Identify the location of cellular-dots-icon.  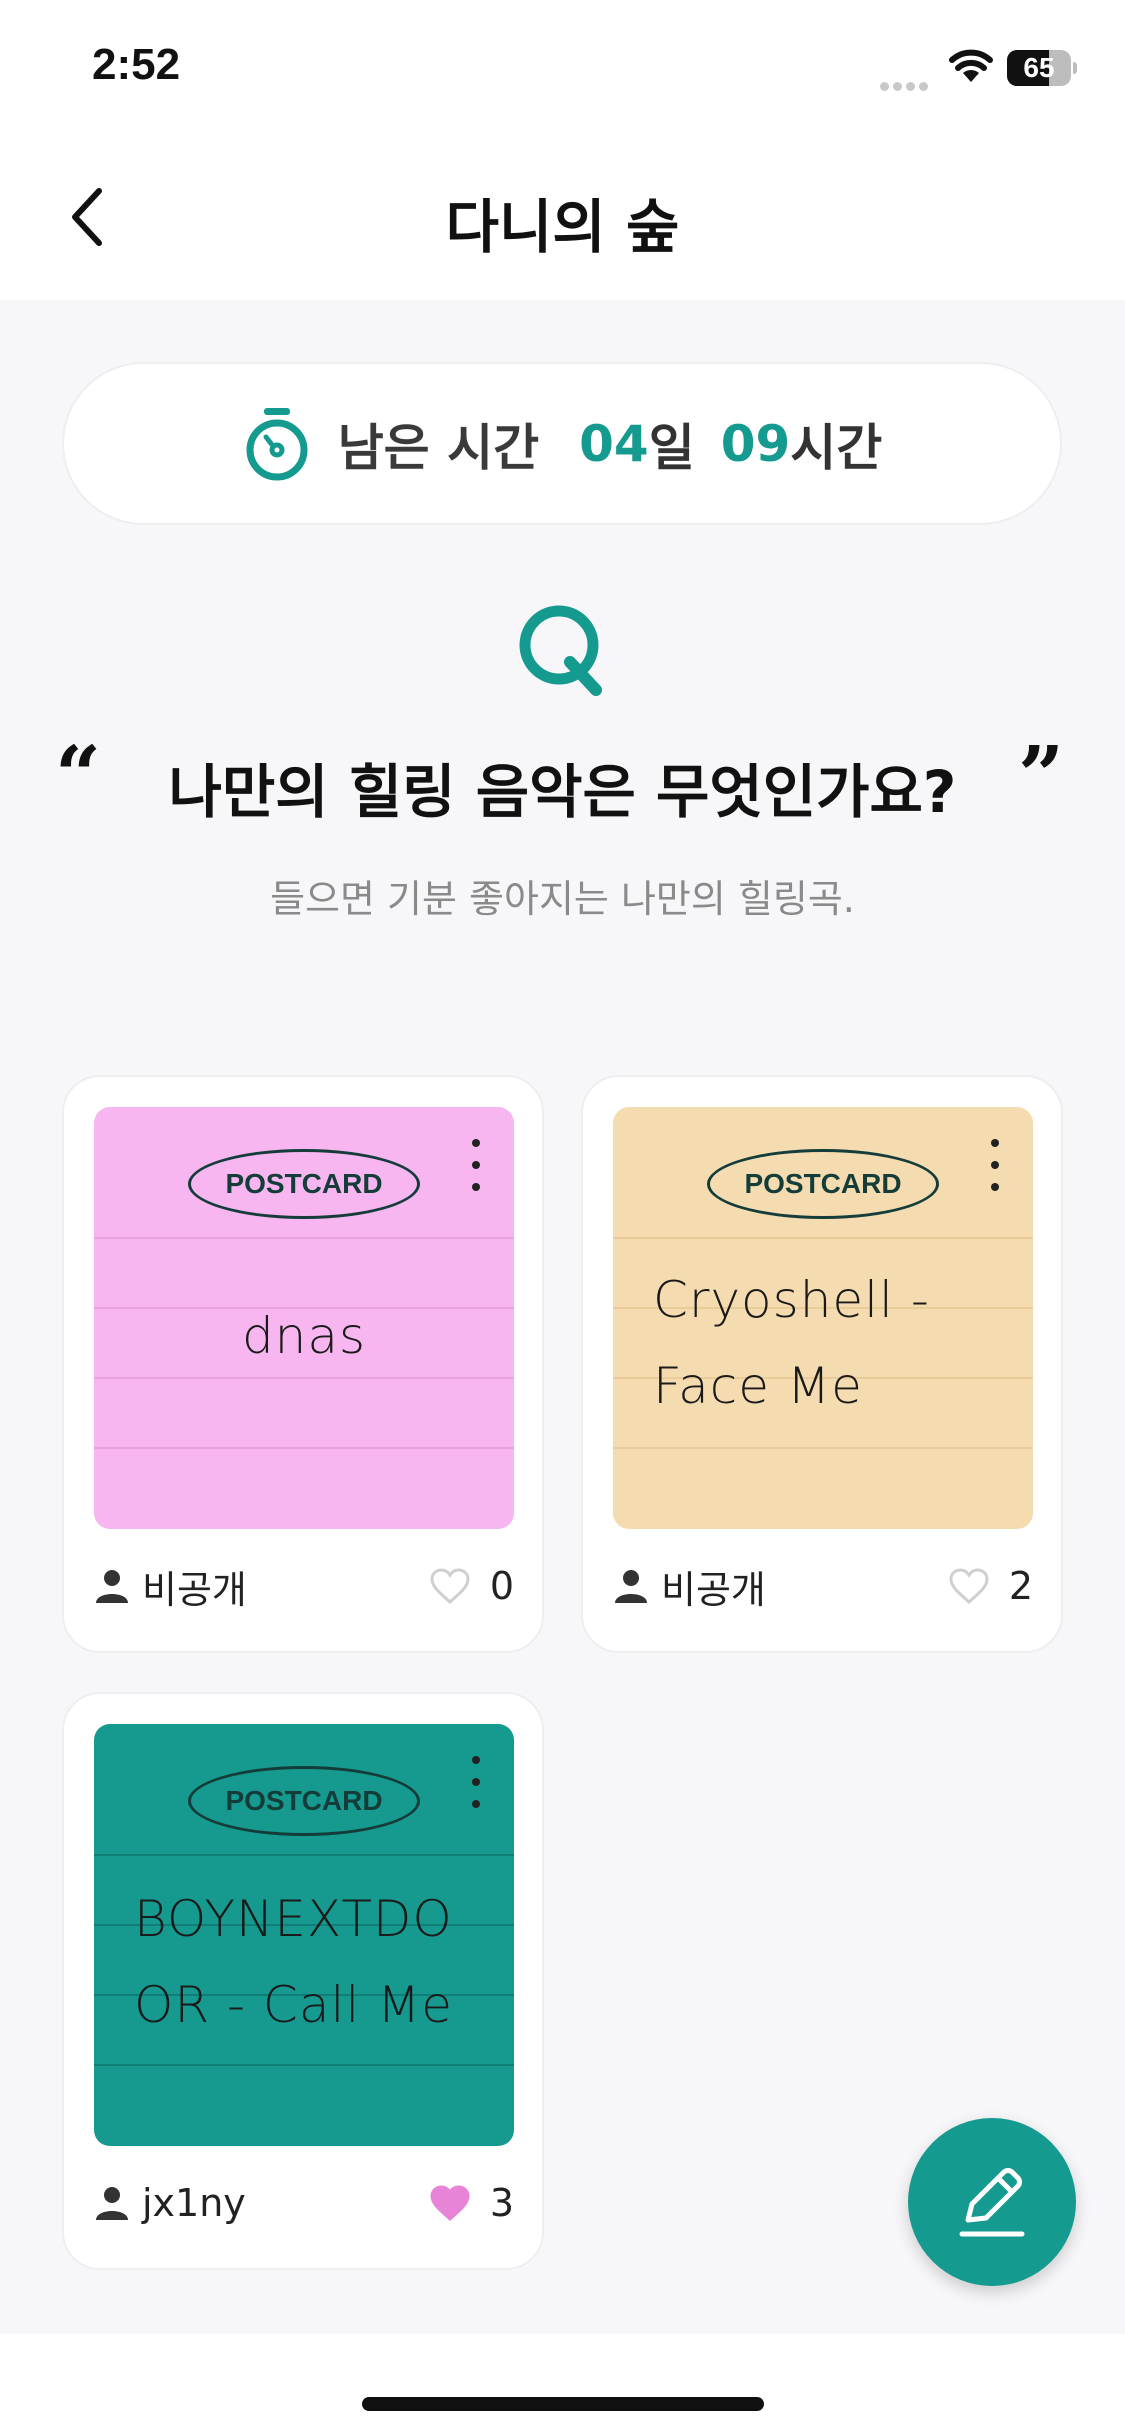
(906, 83).